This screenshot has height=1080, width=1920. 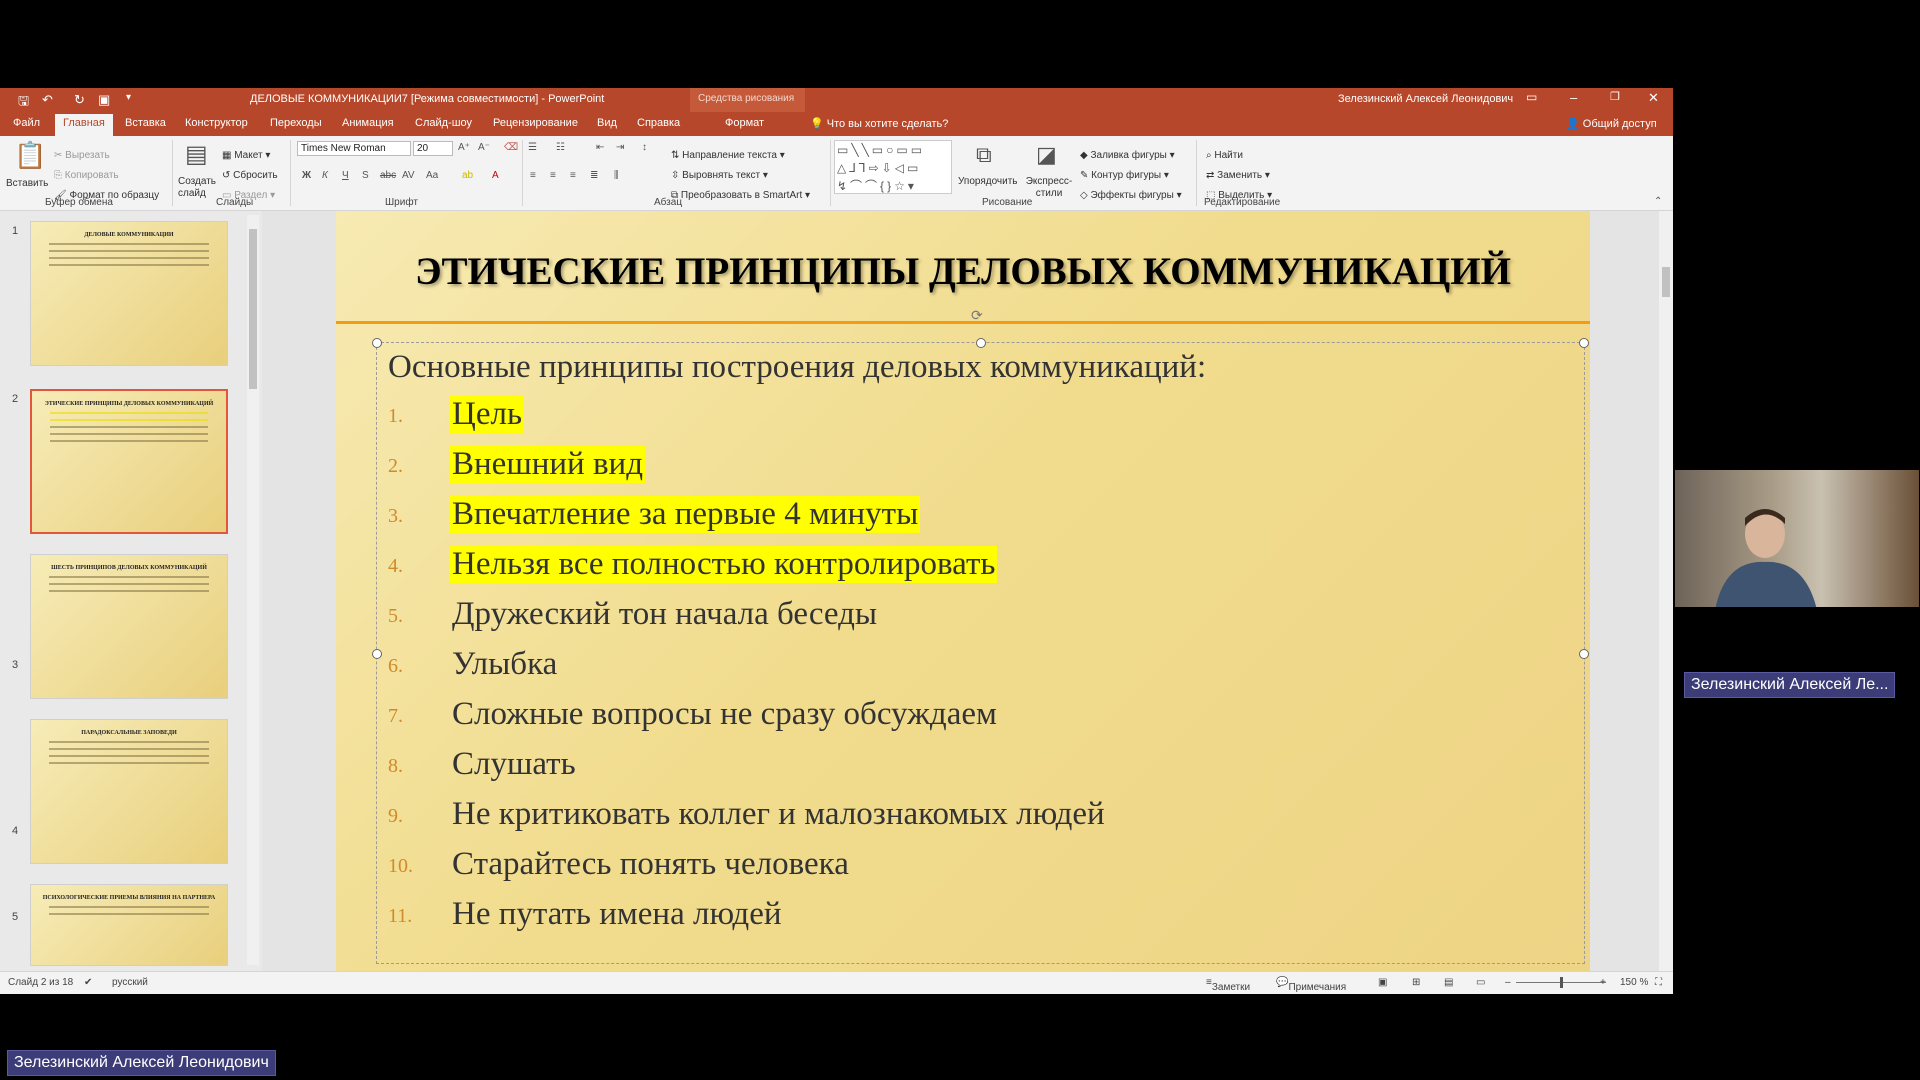 I want to click on ribbon-display-icon: ▭, so click(x=1531, y=97).